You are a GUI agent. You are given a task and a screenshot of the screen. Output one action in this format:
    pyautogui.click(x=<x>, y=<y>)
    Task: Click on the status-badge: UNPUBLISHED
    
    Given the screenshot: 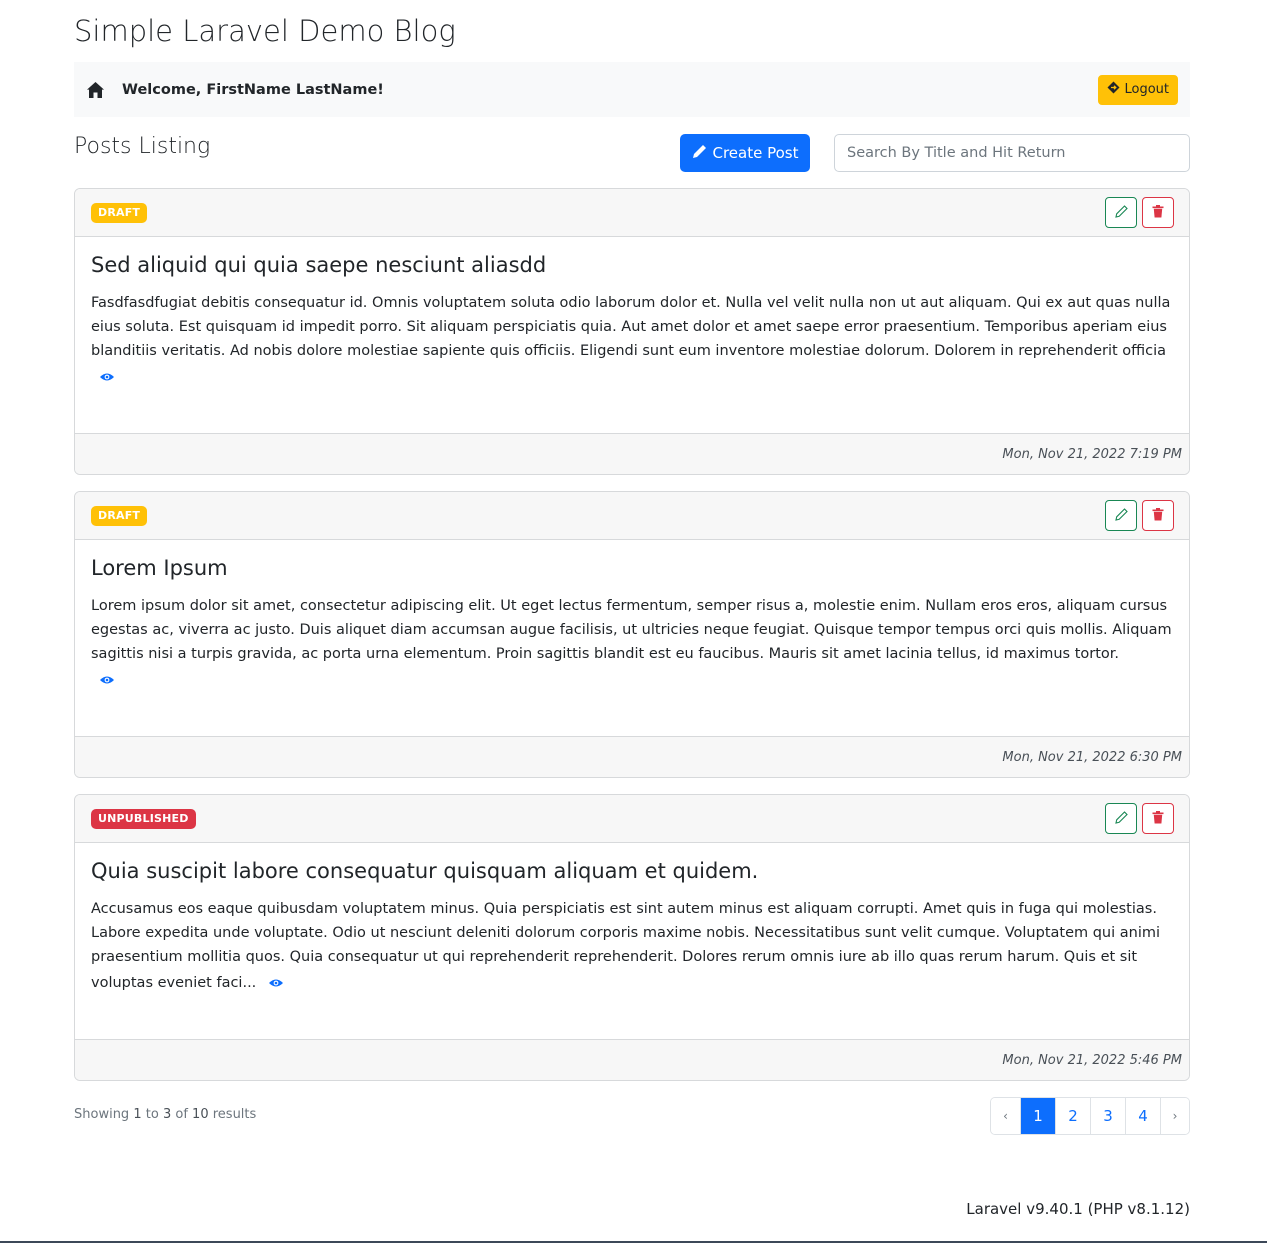 What is the action you would take?
    pyautogui.click(x=143, y=818)
    